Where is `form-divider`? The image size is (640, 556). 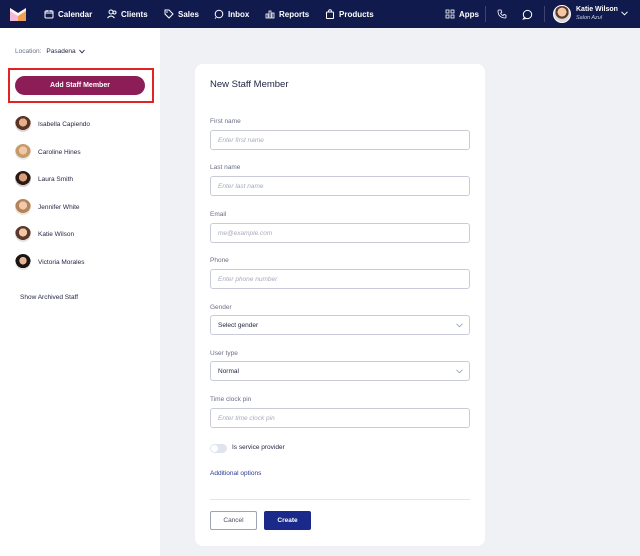
form-divider is located at coordinates (340, 499).